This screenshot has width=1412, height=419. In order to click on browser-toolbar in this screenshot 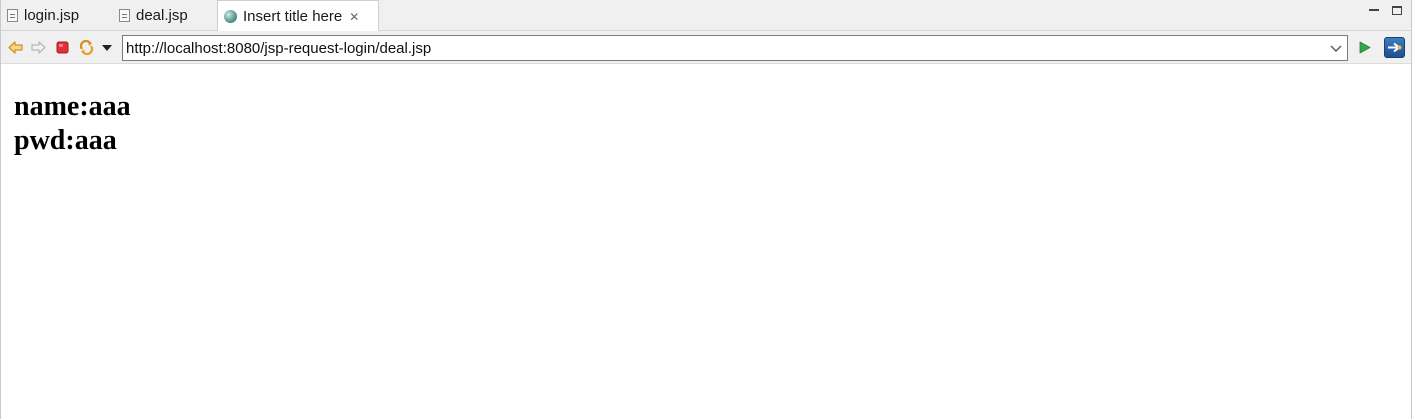, I will do `click(706, 47)`.